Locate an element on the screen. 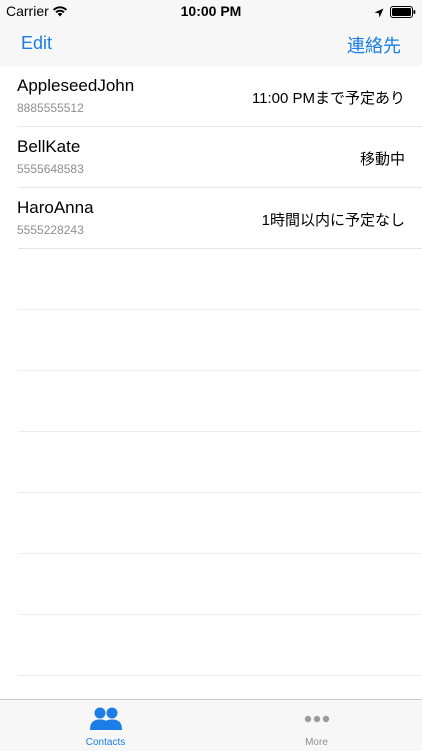 The height and width of the screenshot is (751, 422). contact-phone: 5555648583 is located at coordinates (50, 169).